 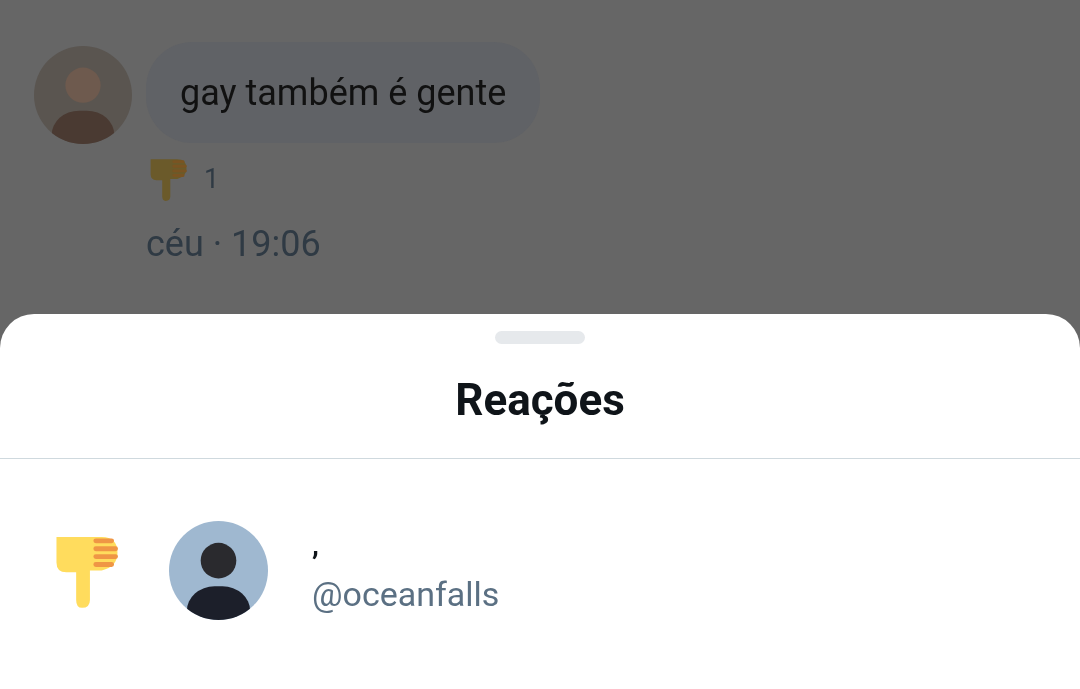 What do you see at coordinates (343, 92) in the screenshot?
I see `message-bubble: gay também é gente` at bounding box center [343, 92].